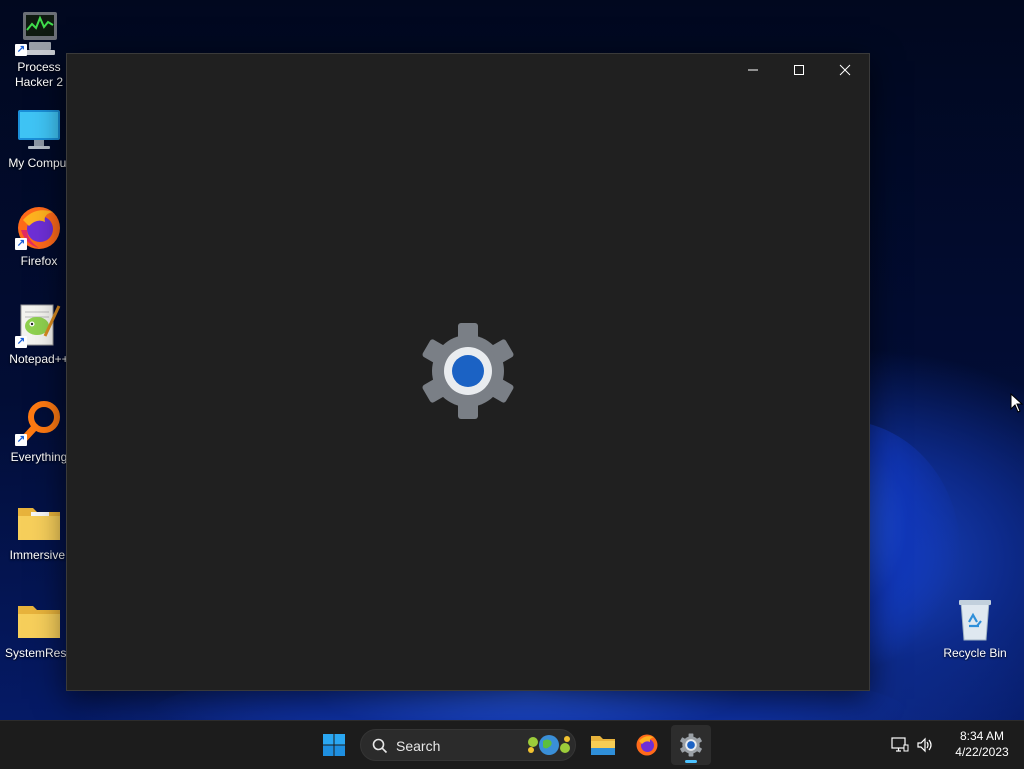 The image size is (1024, 769). Describe the element at coordinates (549, 745) in the screenshot. I see `search-highlight-globe-icon` at that location.